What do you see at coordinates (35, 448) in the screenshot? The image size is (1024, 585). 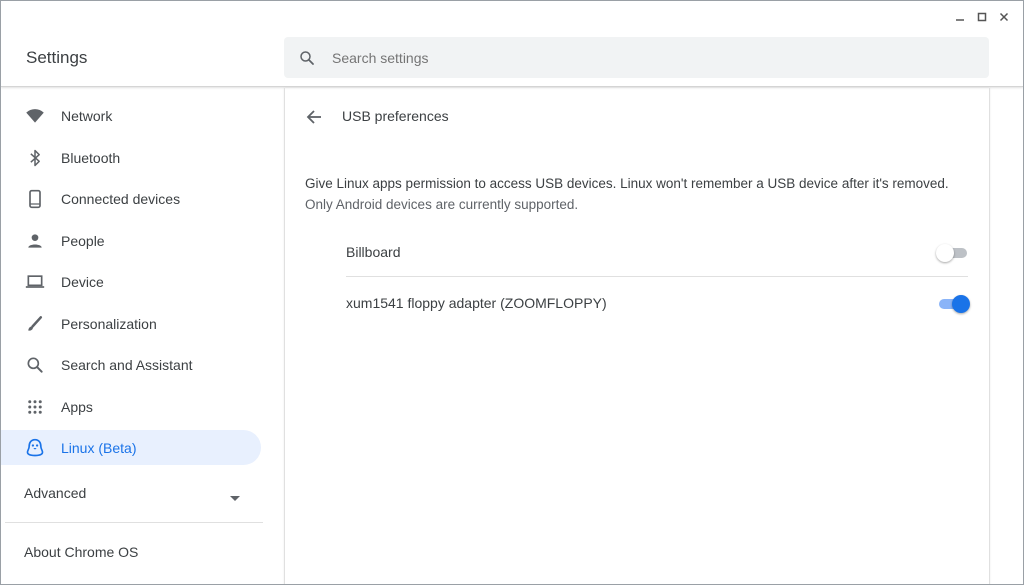 I see `linux-penguin-icon` at bounding box center [35, 448].